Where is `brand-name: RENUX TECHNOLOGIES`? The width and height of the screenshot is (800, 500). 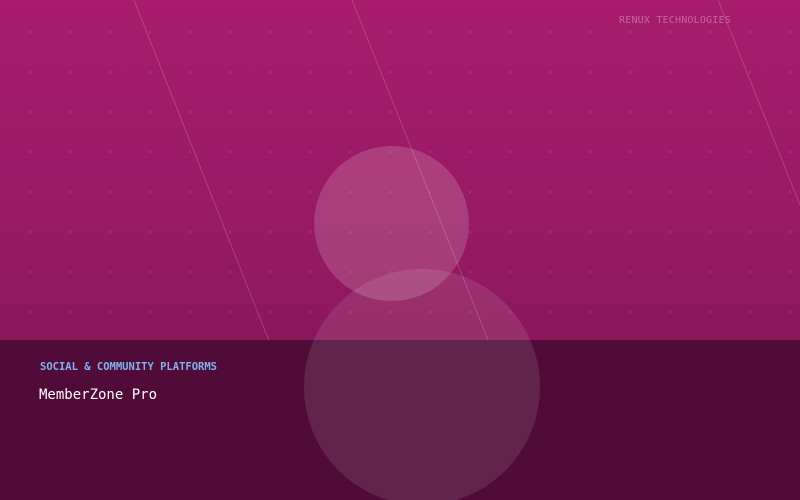
brand-name: RENUX TECHNOLOGIES is located at coordinates (675, 20).